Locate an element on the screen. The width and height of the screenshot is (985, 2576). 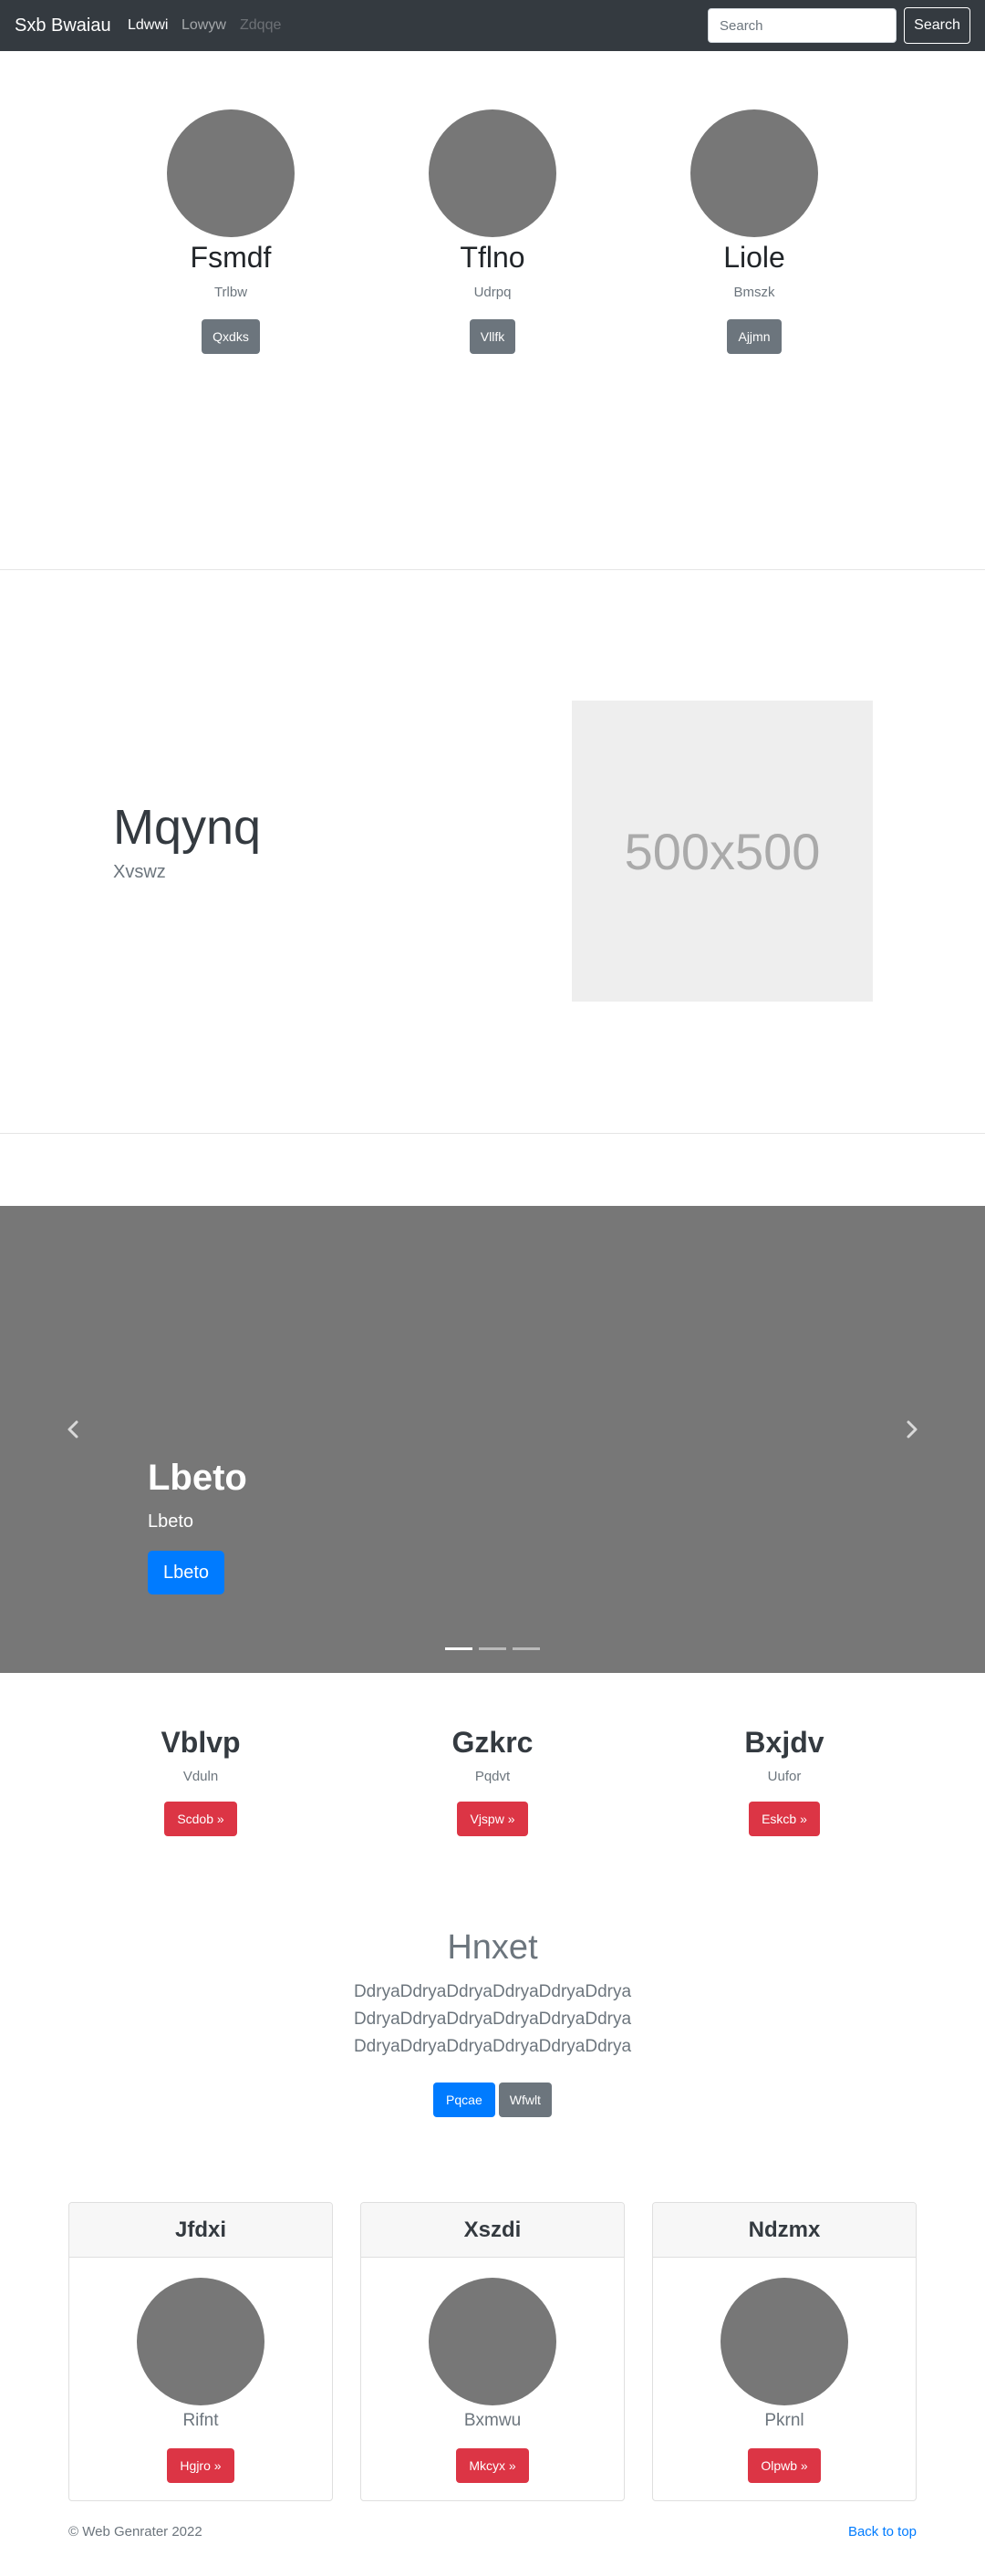
marketing-subtitle: Uufor is located at coordinates (784, 1776).